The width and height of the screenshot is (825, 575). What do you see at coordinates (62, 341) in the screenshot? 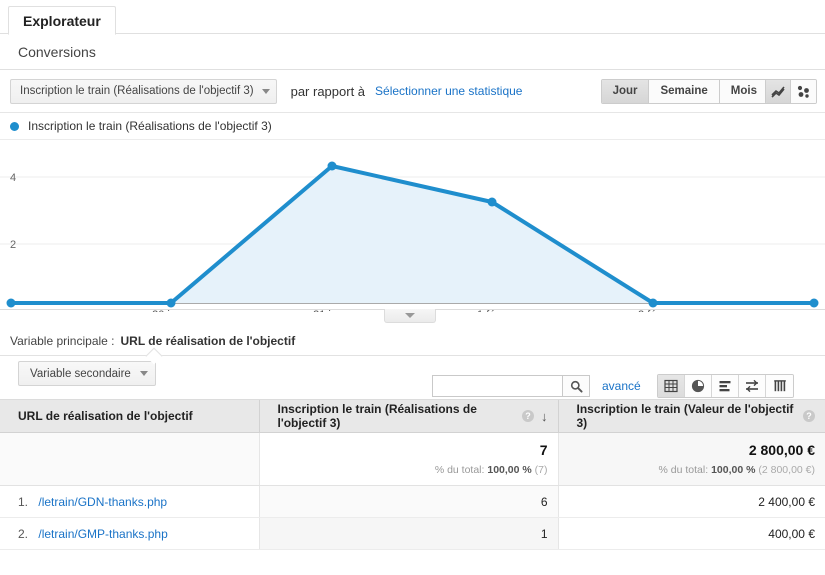
I see `primary-variable-label: Variable principale :` at bounding box center [62, 341].